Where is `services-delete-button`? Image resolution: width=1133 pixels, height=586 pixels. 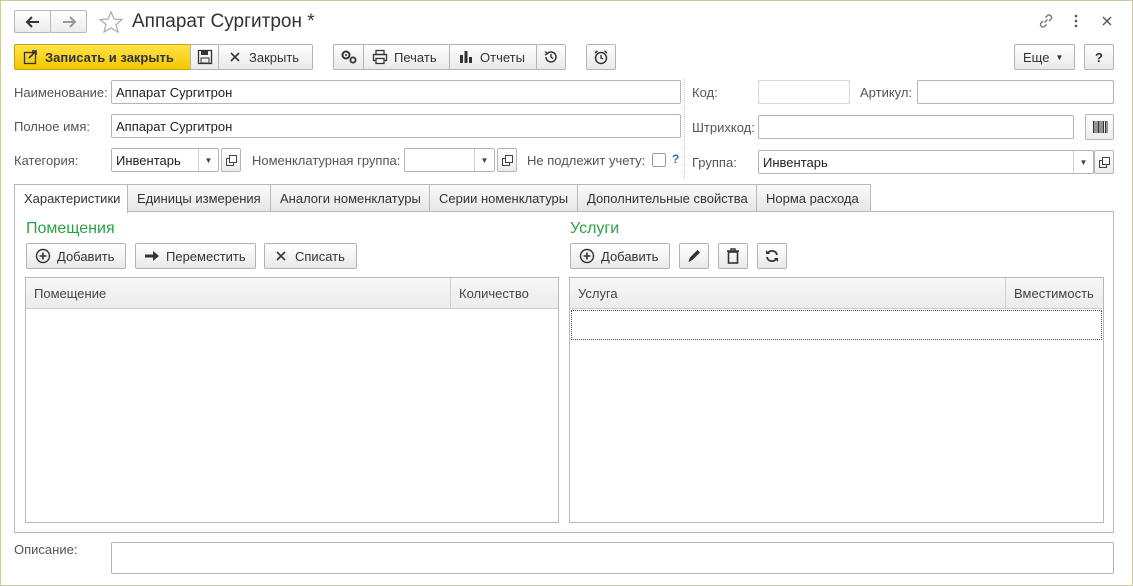
services-delete-button is located at coordinates (733, 256).